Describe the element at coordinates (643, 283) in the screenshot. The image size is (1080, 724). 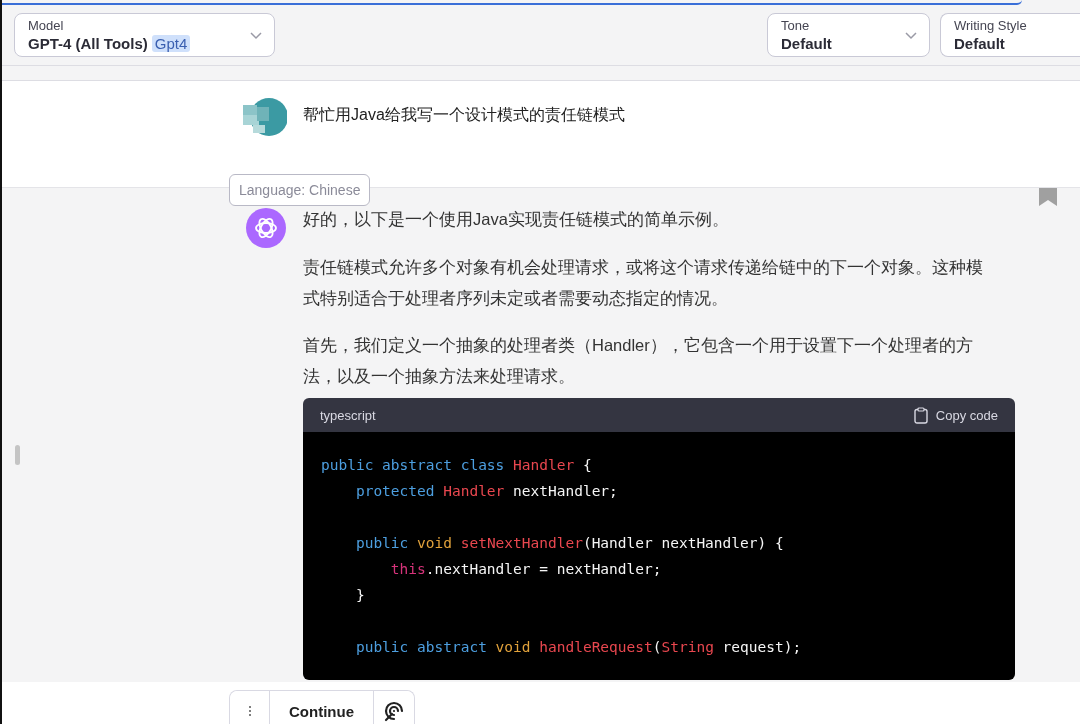
I see `message-paragraph: 责任链模式允许多个对象有机会处理请求，或将这个请求传递给链中的下一个对象。这种模式特别适合于处理者序列未定或者需要动态指定的情况。` at that location.